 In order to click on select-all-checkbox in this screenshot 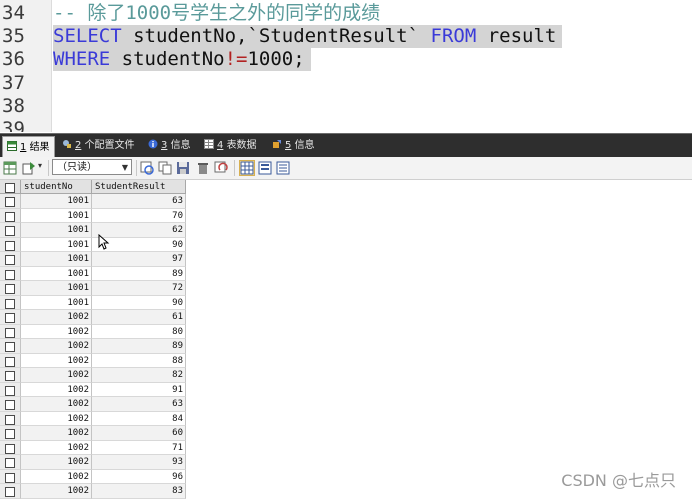, I will do `click(10, 188)`.